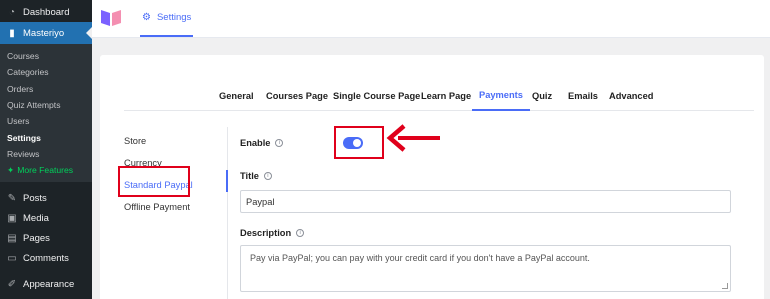  Describe the element at coordinates (501, 96) in the screenshot. I see `tab-payments: Payments` at that location.